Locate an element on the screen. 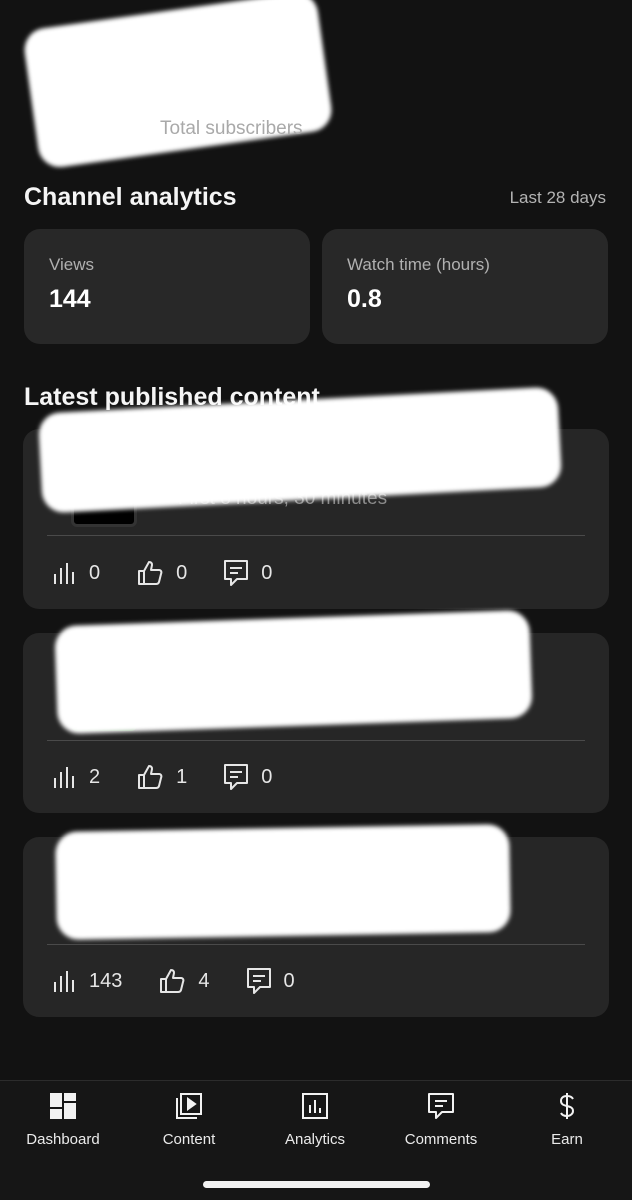  nav-label: Content is located at coordinates (189, 1139).